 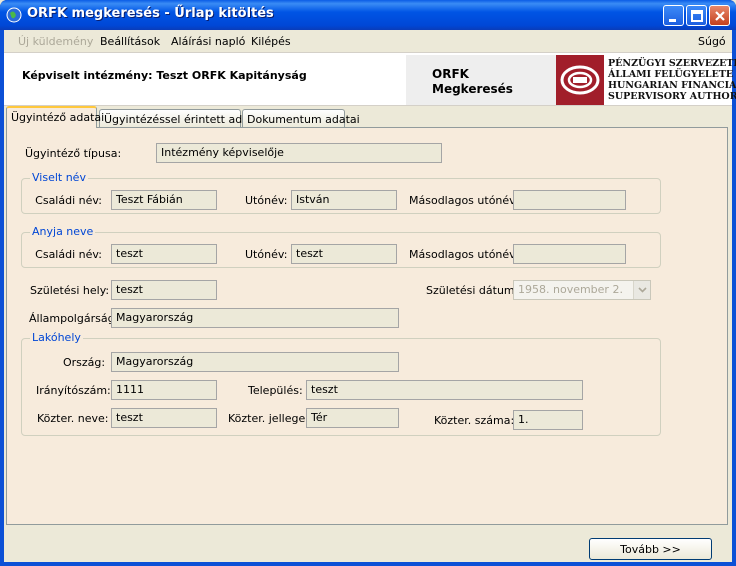 I want to click on birth-date-label: Születési dátum:, so click(x=472, y=290).